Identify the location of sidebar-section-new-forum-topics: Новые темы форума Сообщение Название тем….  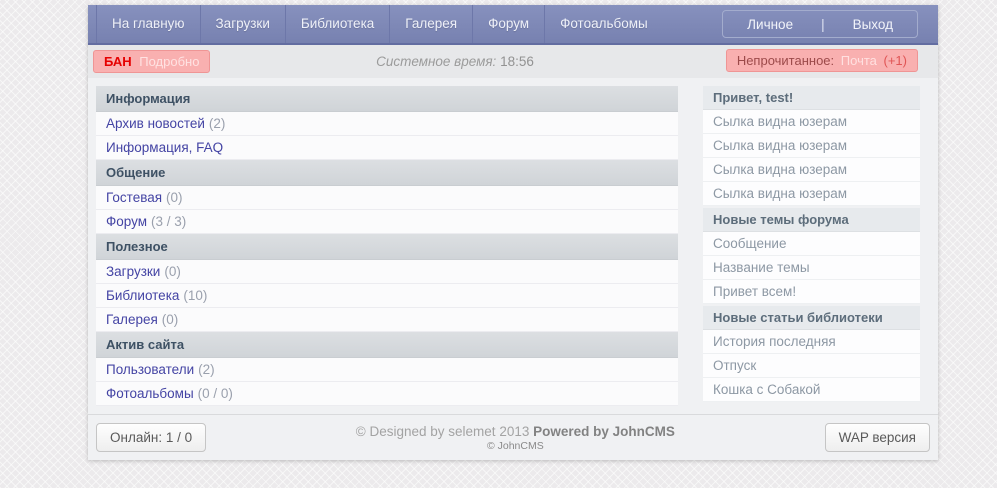
(811, 256).